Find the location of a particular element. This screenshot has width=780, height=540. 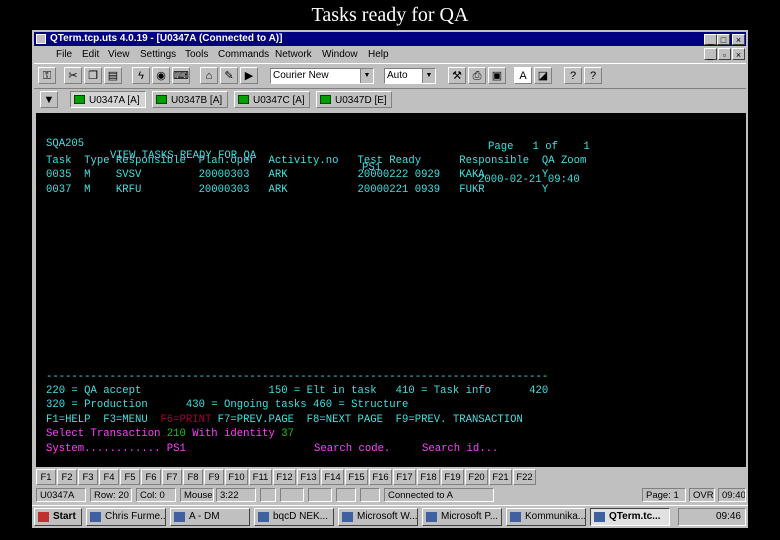

font-select: Courier New ▼ is located at coordinates (322, 76).